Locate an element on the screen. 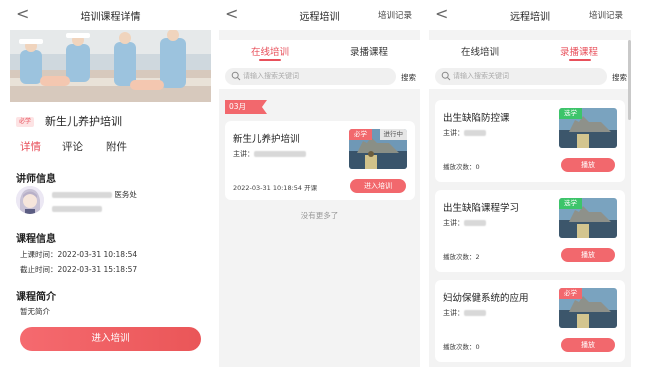 Image resolution: width=658 pixels, height=367 pixels. play-count: 播放次数：2 is located at coordinates (461, 257).